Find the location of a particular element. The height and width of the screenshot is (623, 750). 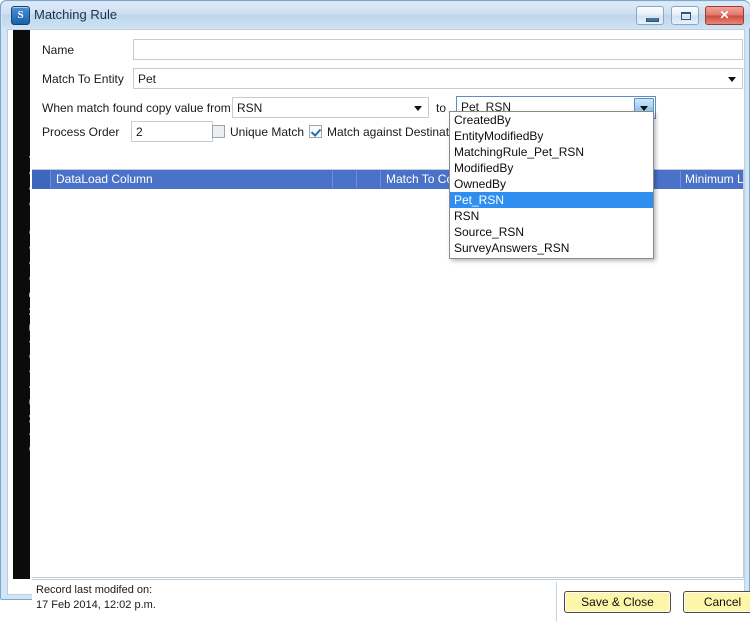

save-and-close-button: Save & Close is located at coordinates (617, 602).